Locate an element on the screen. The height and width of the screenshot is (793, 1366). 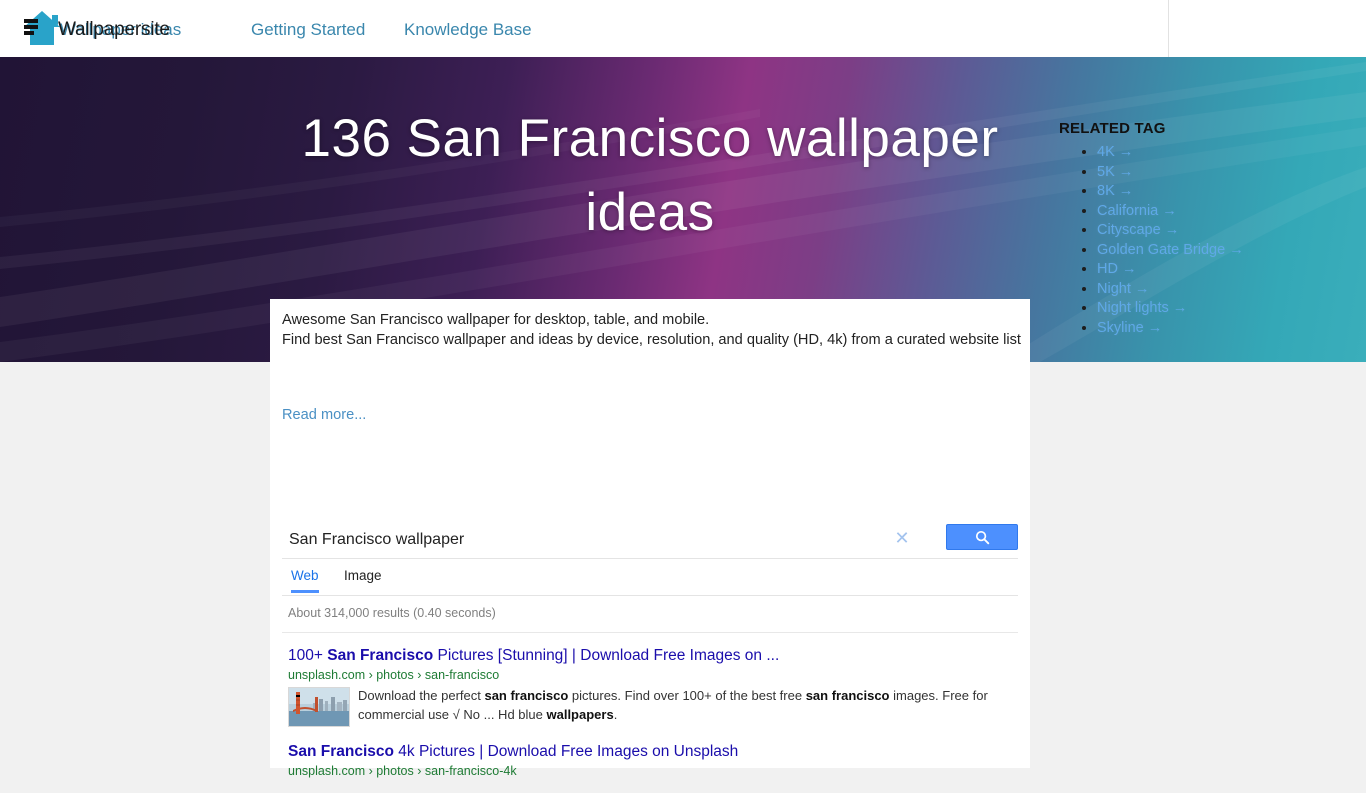
house-logo-icon is located at coordinates (42, 28).